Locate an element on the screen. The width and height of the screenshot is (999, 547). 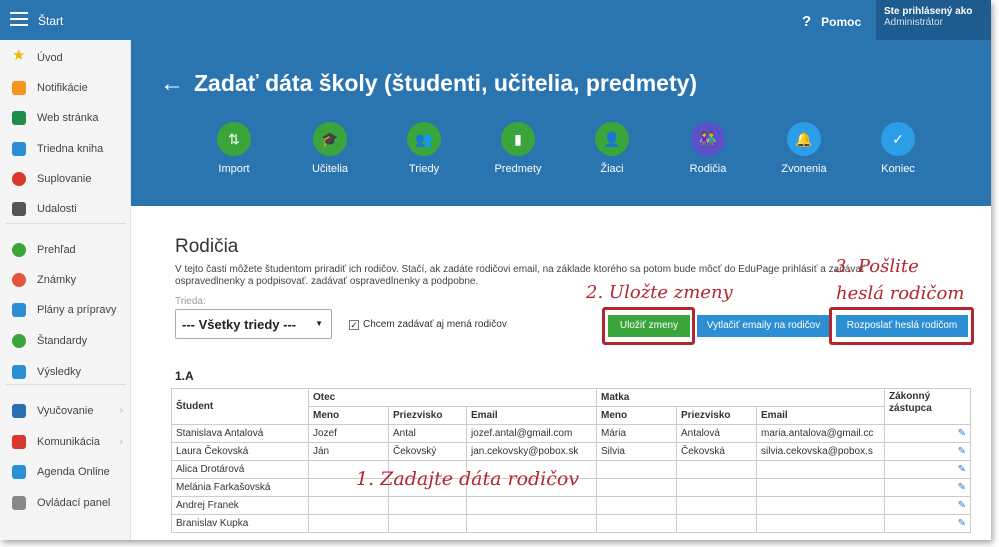
sidebar-item-label: Udalosti is located at coordinates (57, 209).